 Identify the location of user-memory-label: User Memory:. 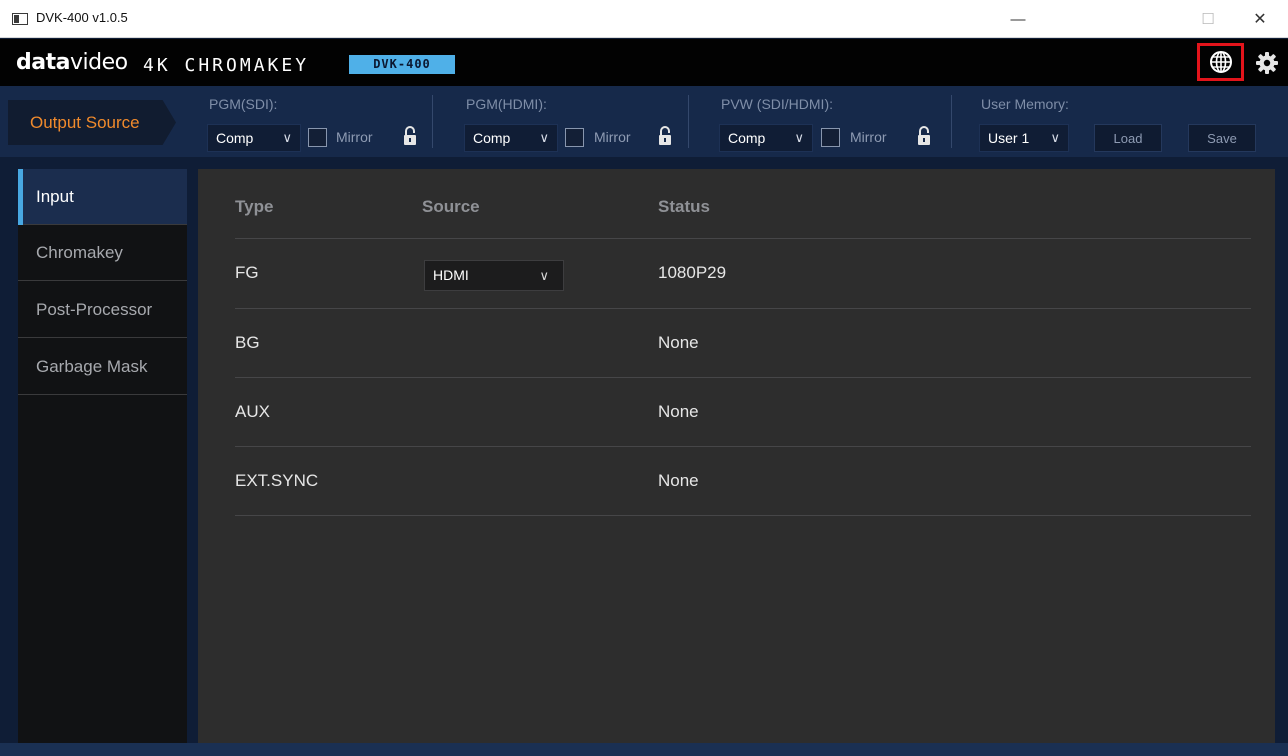
(1025, 104).